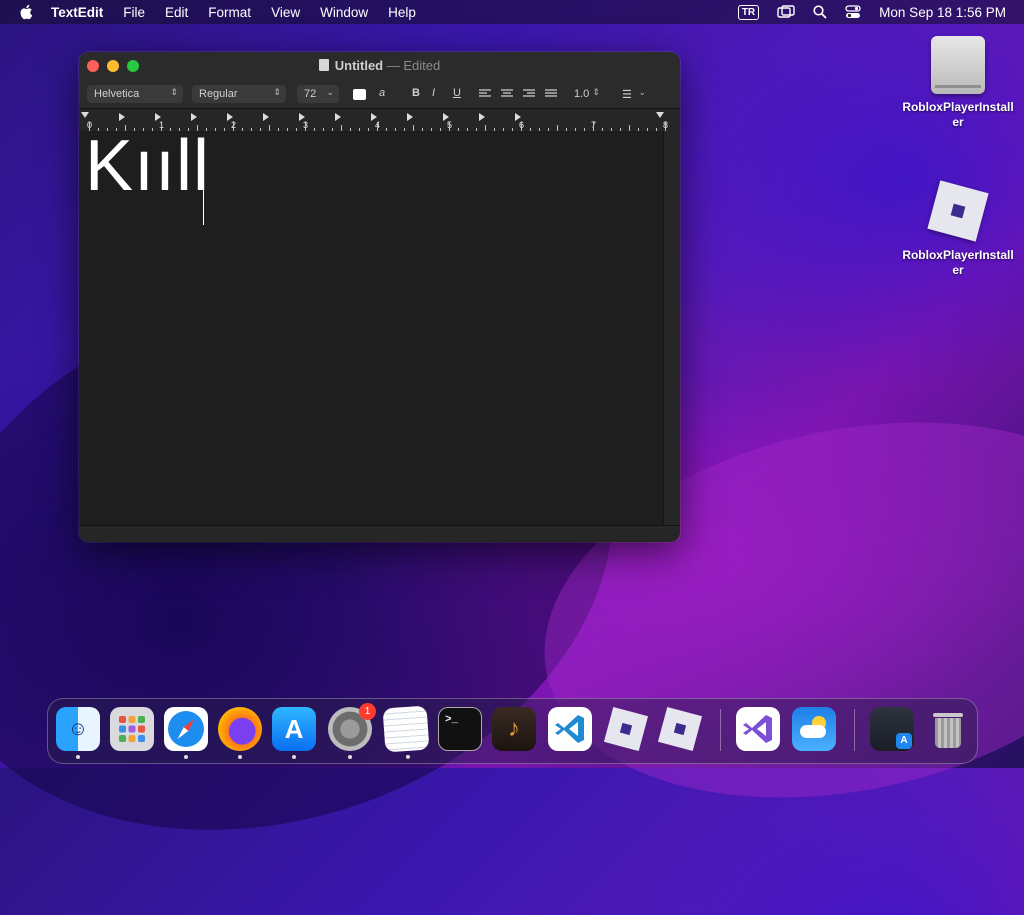 This screenshot has height=915, width=1024. What do you see at coordinates (582, 94) in the screenshot?
I see `line-spacing-value: 1.0` at bounding box center [582, 94].